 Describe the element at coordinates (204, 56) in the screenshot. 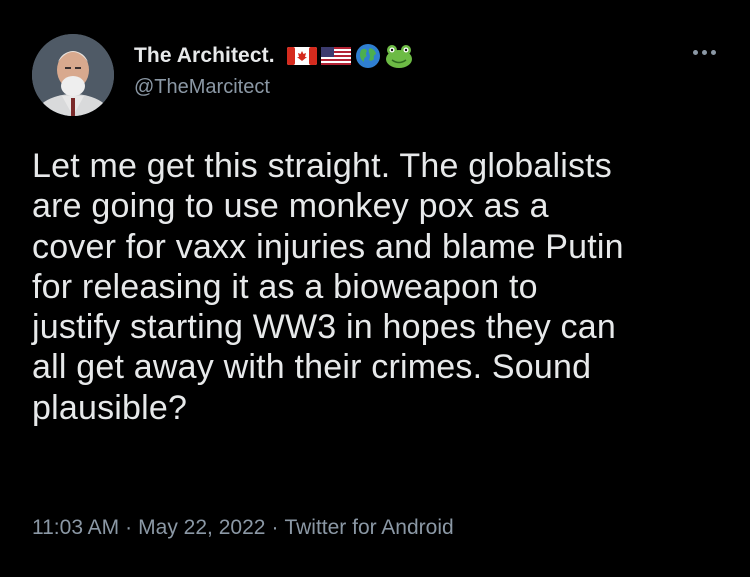

I see `display-name: The Architect.` at that location.